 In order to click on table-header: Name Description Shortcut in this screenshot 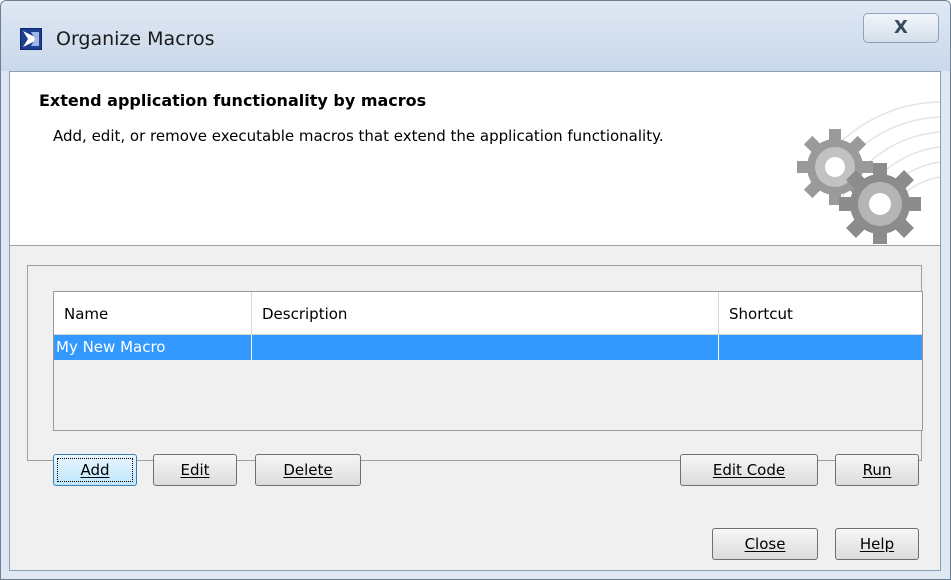, I will do `click(488, 313)`.